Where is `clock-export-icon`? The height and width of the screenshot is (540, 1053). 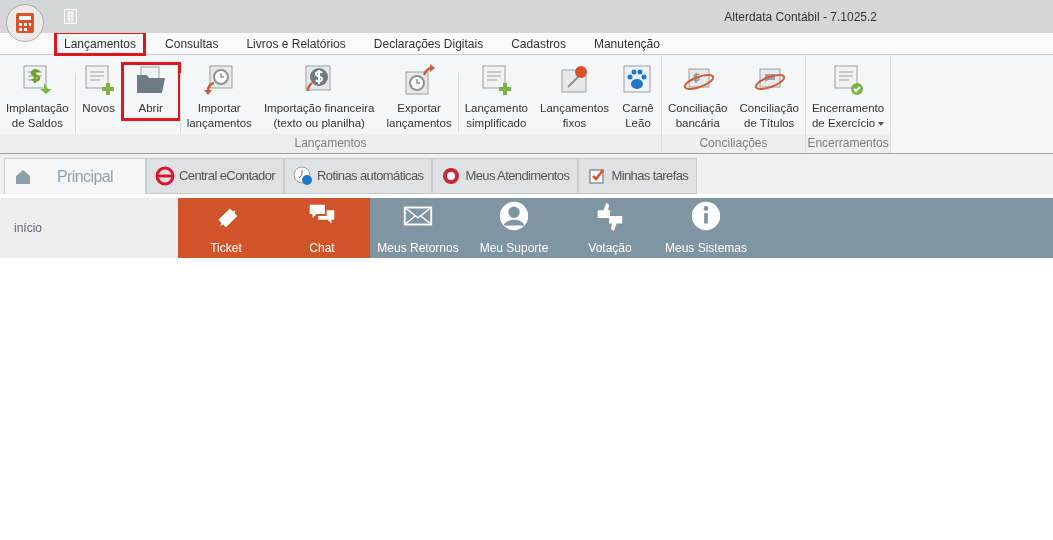 clock-export-icon is located at coordinates (419, 80).